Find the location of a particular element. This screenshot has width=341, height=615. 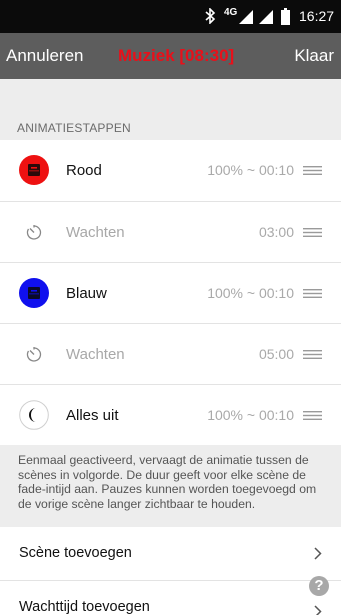

bluetooth-icon is located at coordinates (210, 16).